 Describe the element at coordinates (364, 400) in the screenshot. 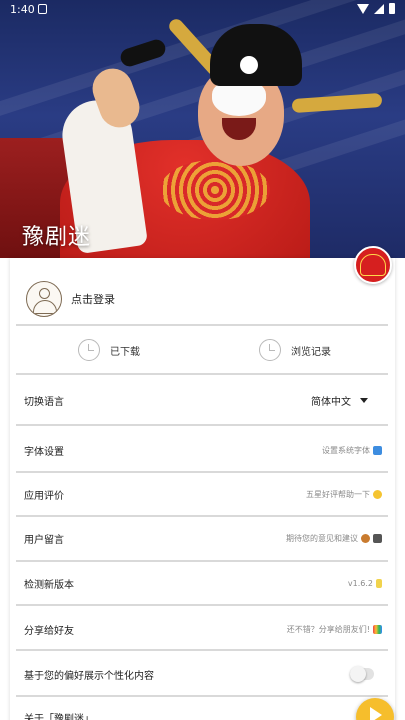

I see `chevron-down-icon` at that location.